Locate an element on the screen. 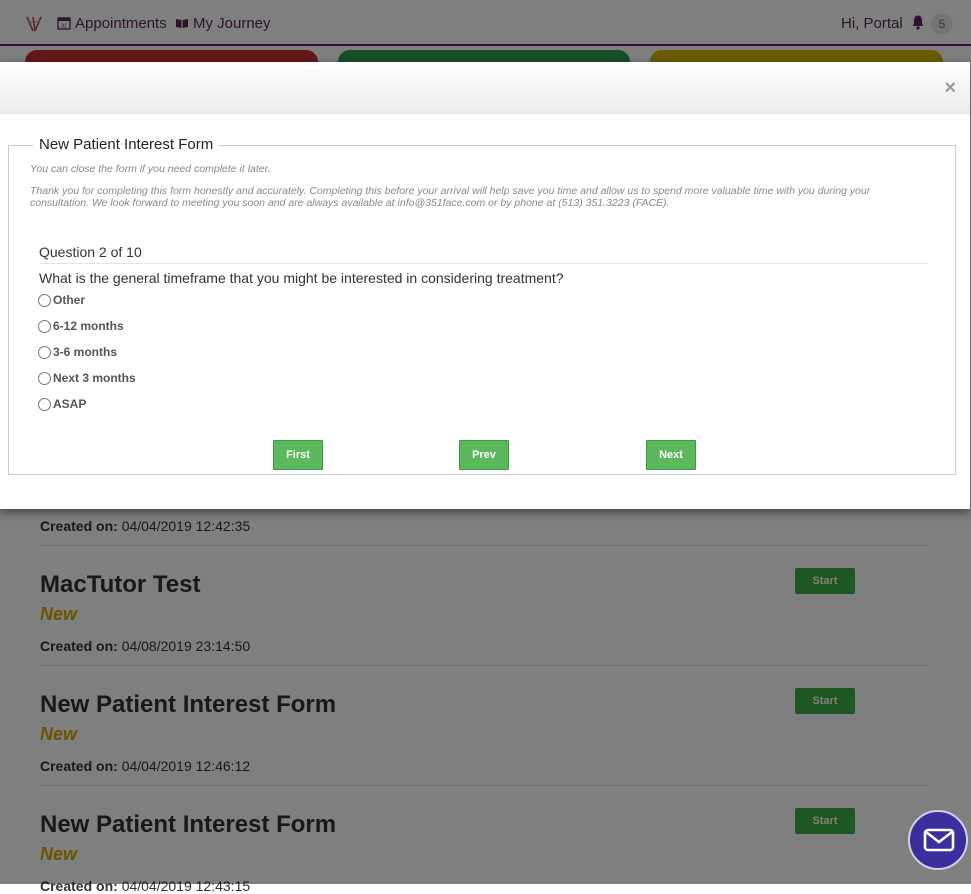 The width and height of the screenshot is (971, 894). first-button: First is located at coordinates (298, 455).